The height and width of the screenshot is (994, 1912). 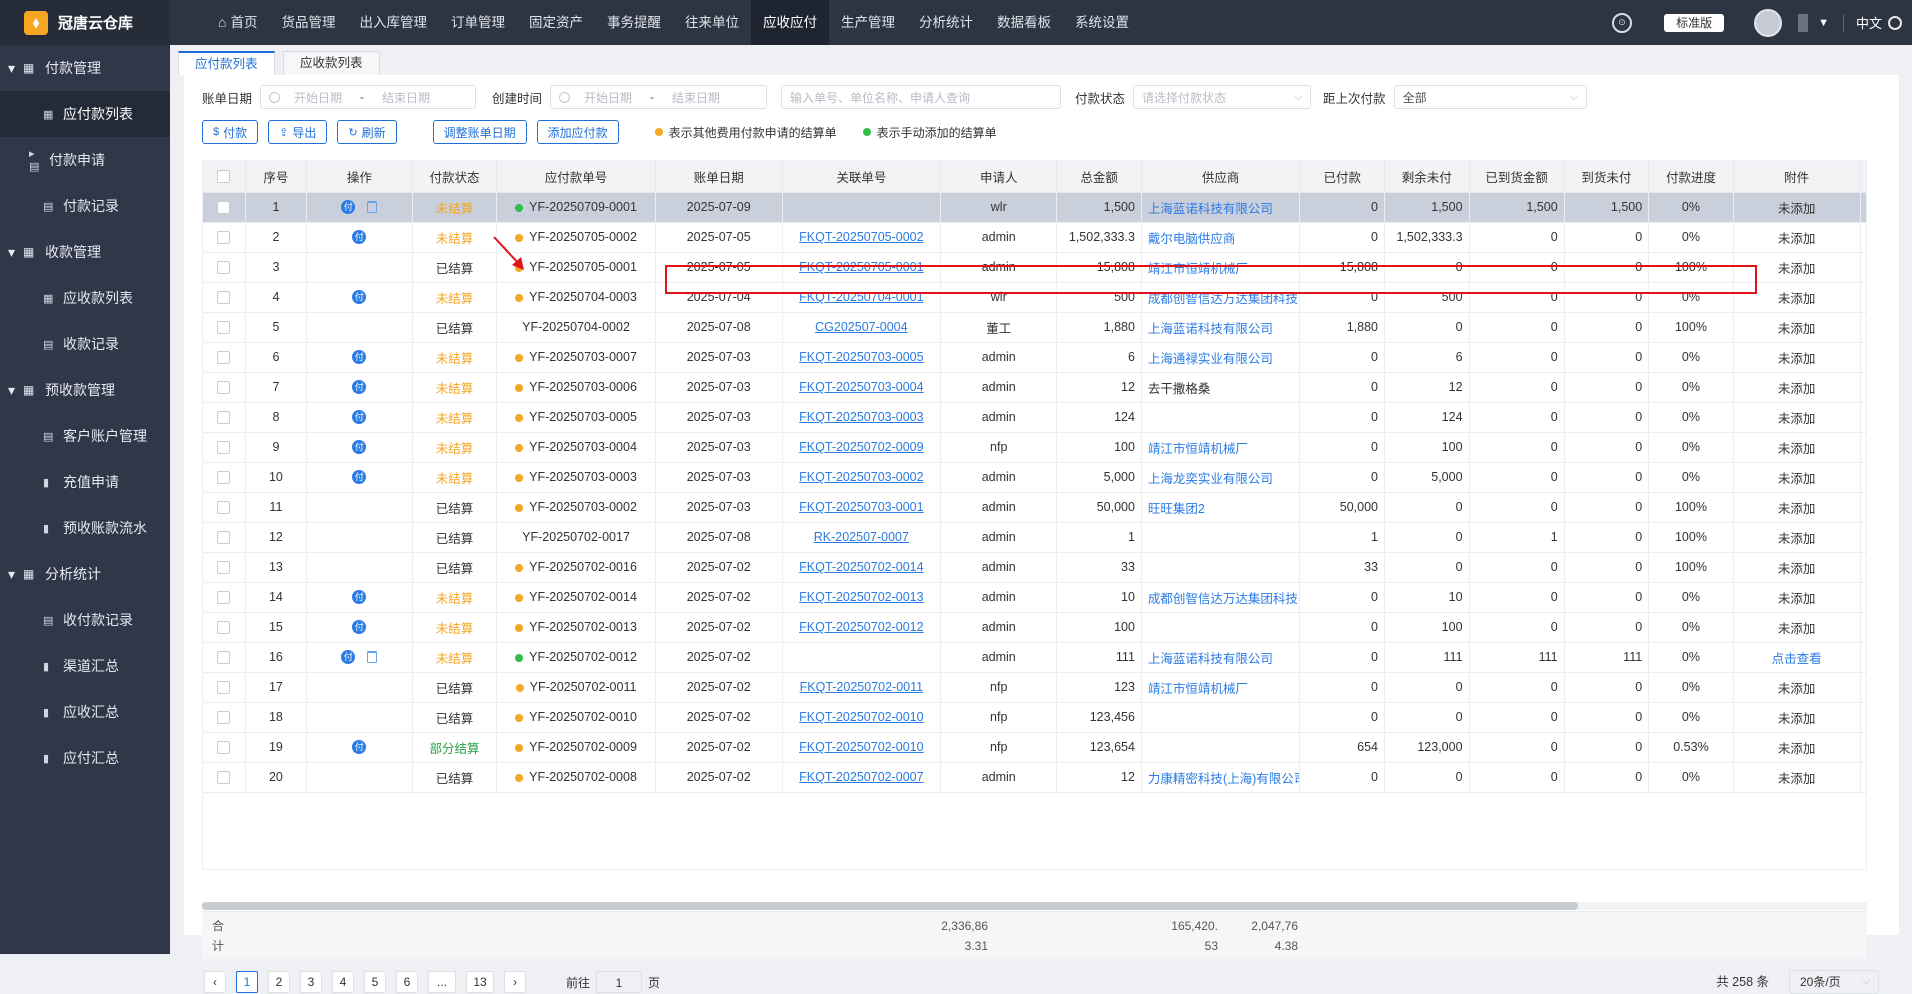 I want to click on avatar, so click(x=1768, y=22).